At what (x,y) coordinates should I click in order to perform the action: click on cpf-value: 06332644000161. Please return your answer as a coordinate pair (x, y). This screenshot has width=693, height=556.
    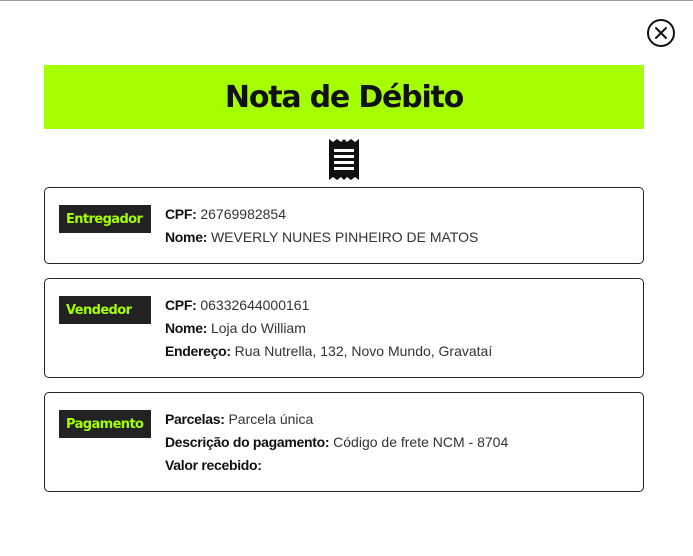
    Looking at the image, I should click on (255, 305).